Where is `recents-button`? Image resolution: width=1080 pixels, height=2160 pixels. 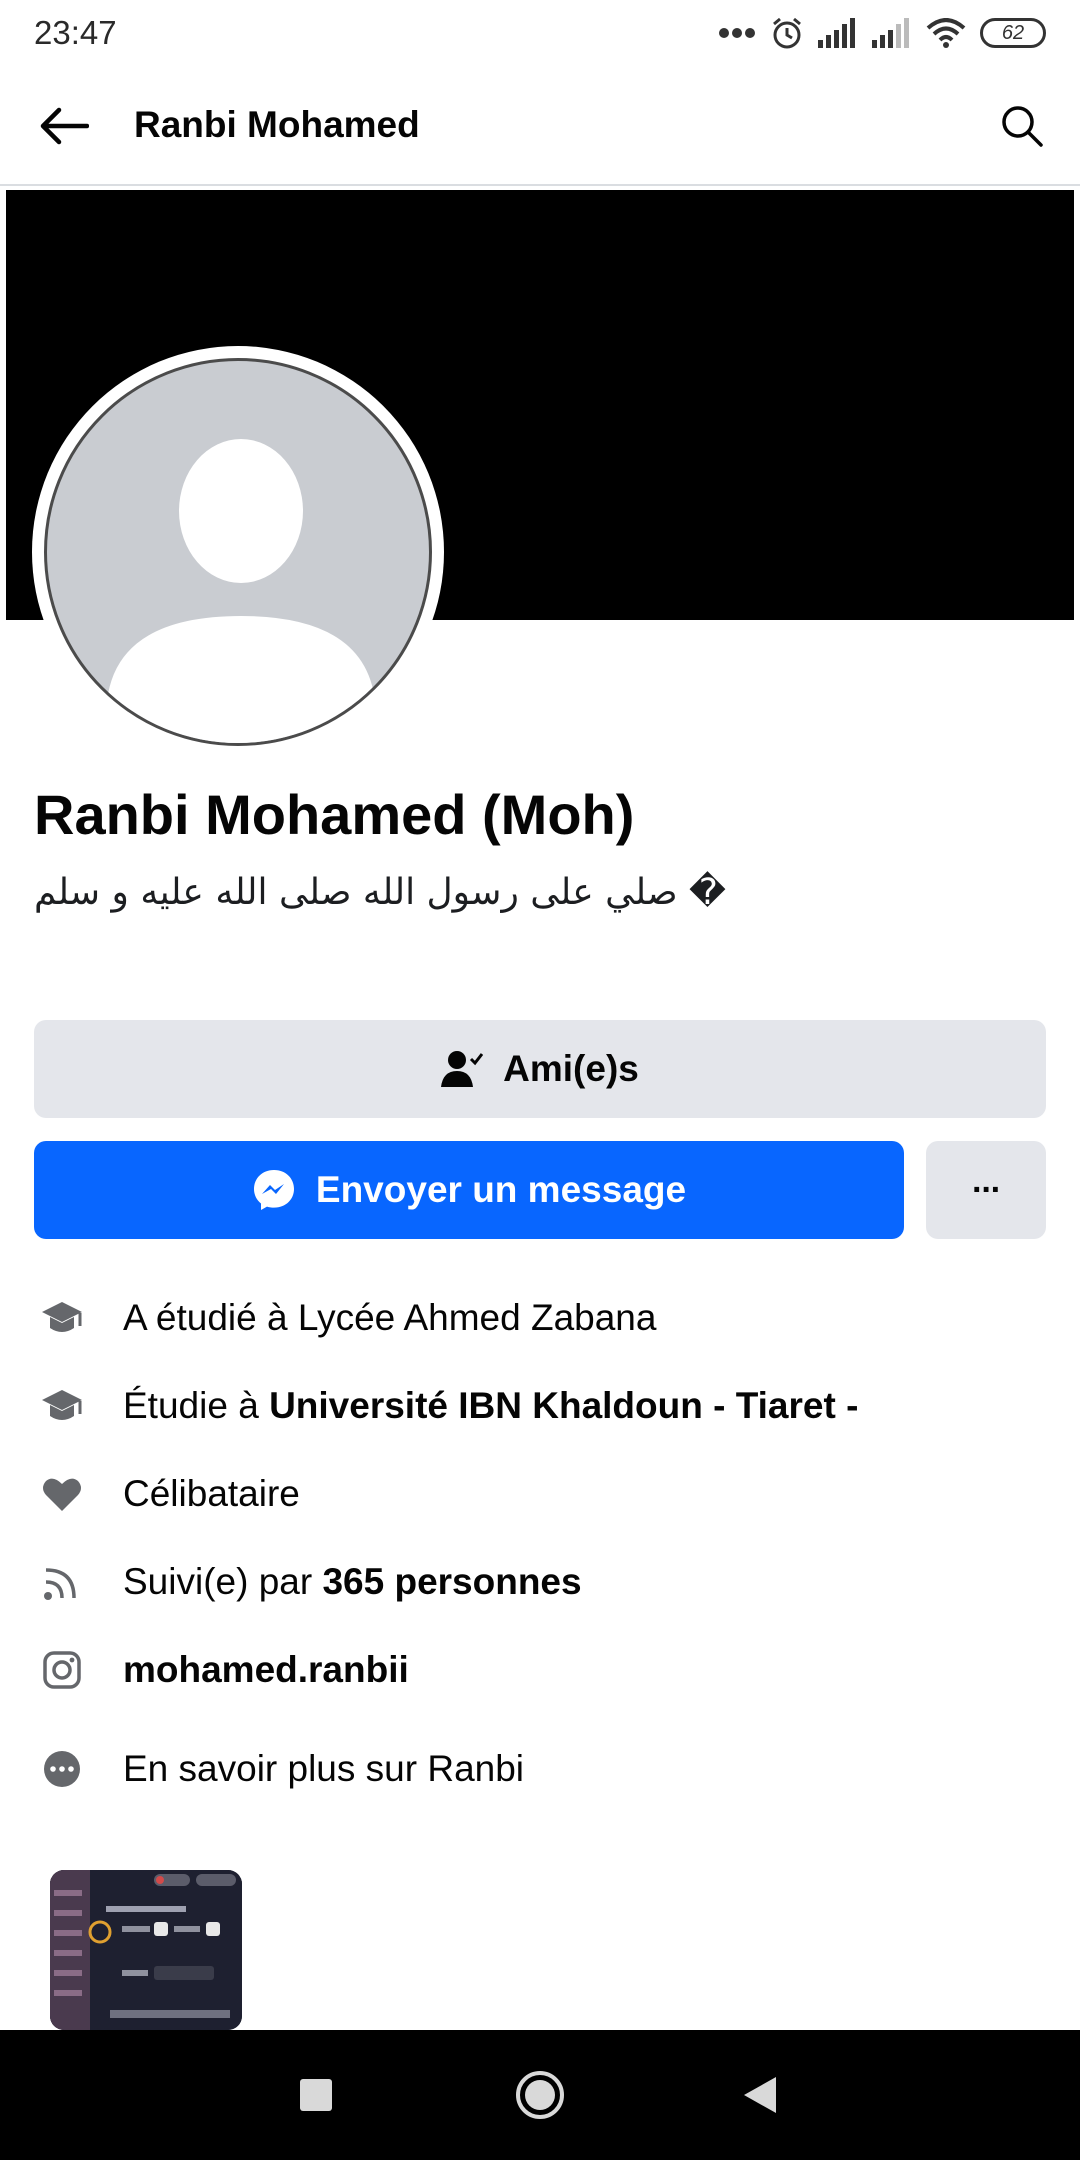
recents-button is located at coordinates (316, 2095).